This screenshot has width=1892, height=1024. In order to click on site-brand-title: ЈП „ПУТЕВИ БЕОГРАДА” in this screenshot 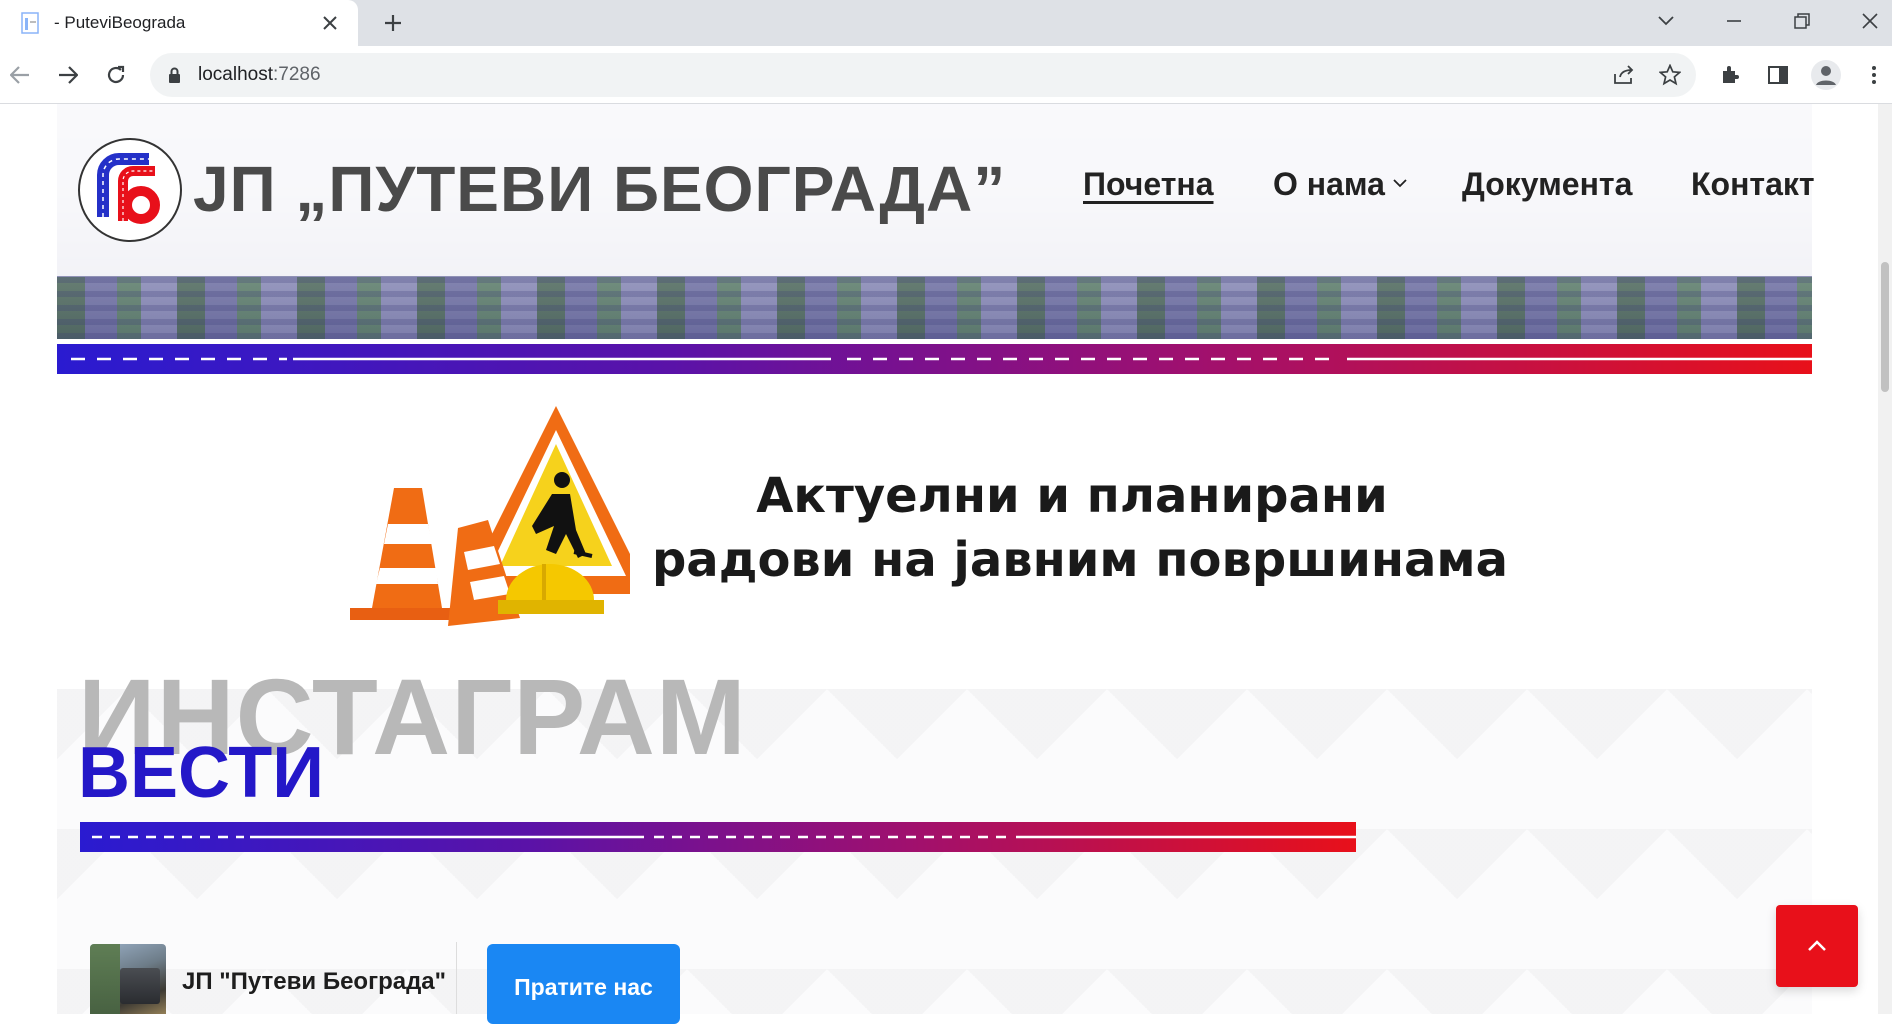, I will do `click(599, 189)`.